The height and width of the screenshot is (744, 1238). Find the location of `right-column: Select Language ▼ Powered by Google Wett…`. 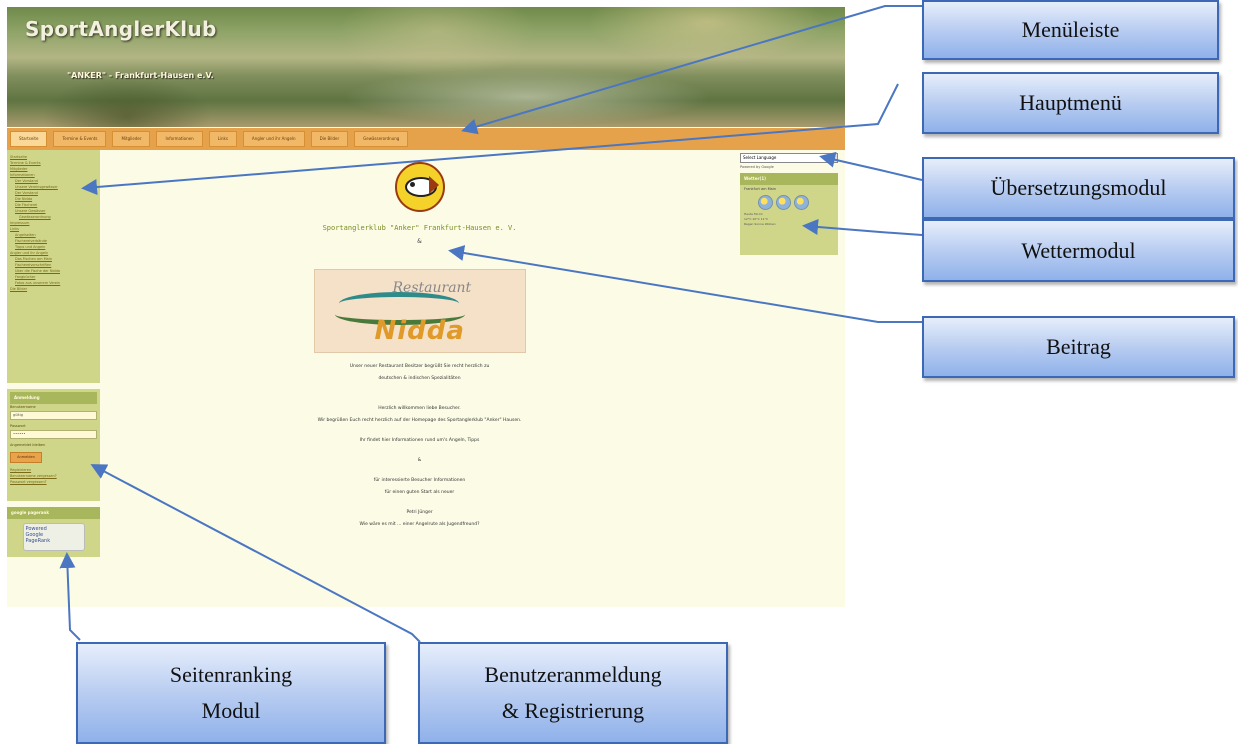

right-column: Select Language ▼ Powered by Google Wett… is located at coordinates (789, 204).